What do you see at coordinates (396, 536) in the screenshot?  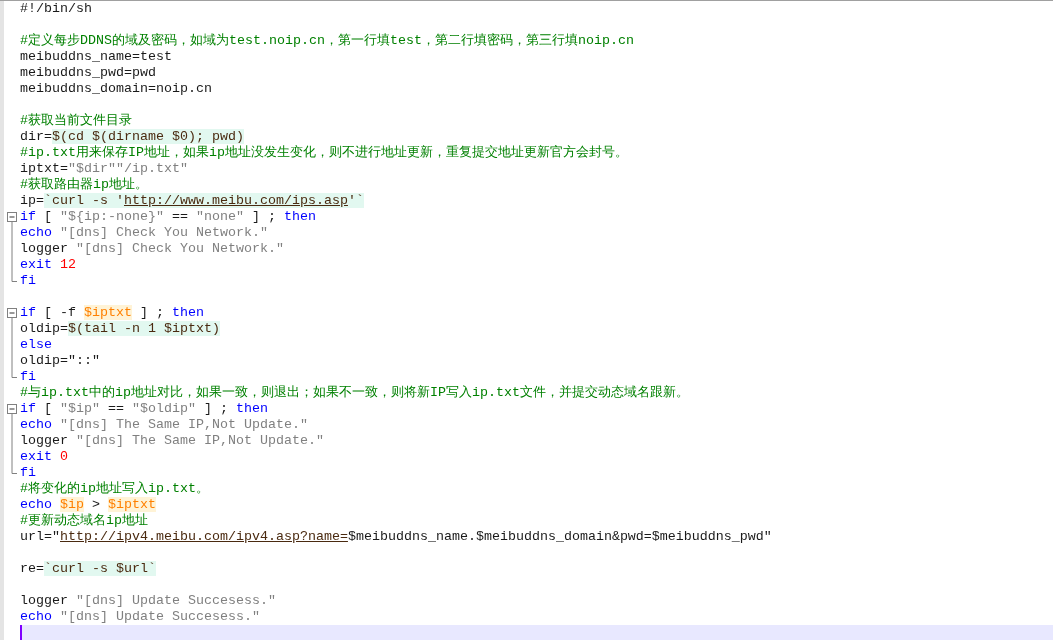 I see `code-line: url="http://ipv4.meibu.com/ipv4.asp?name=$meibuddns_name.$meibuddns_domain&pwd=$meibuddns_pwd"` at bounding box center [396, 536].